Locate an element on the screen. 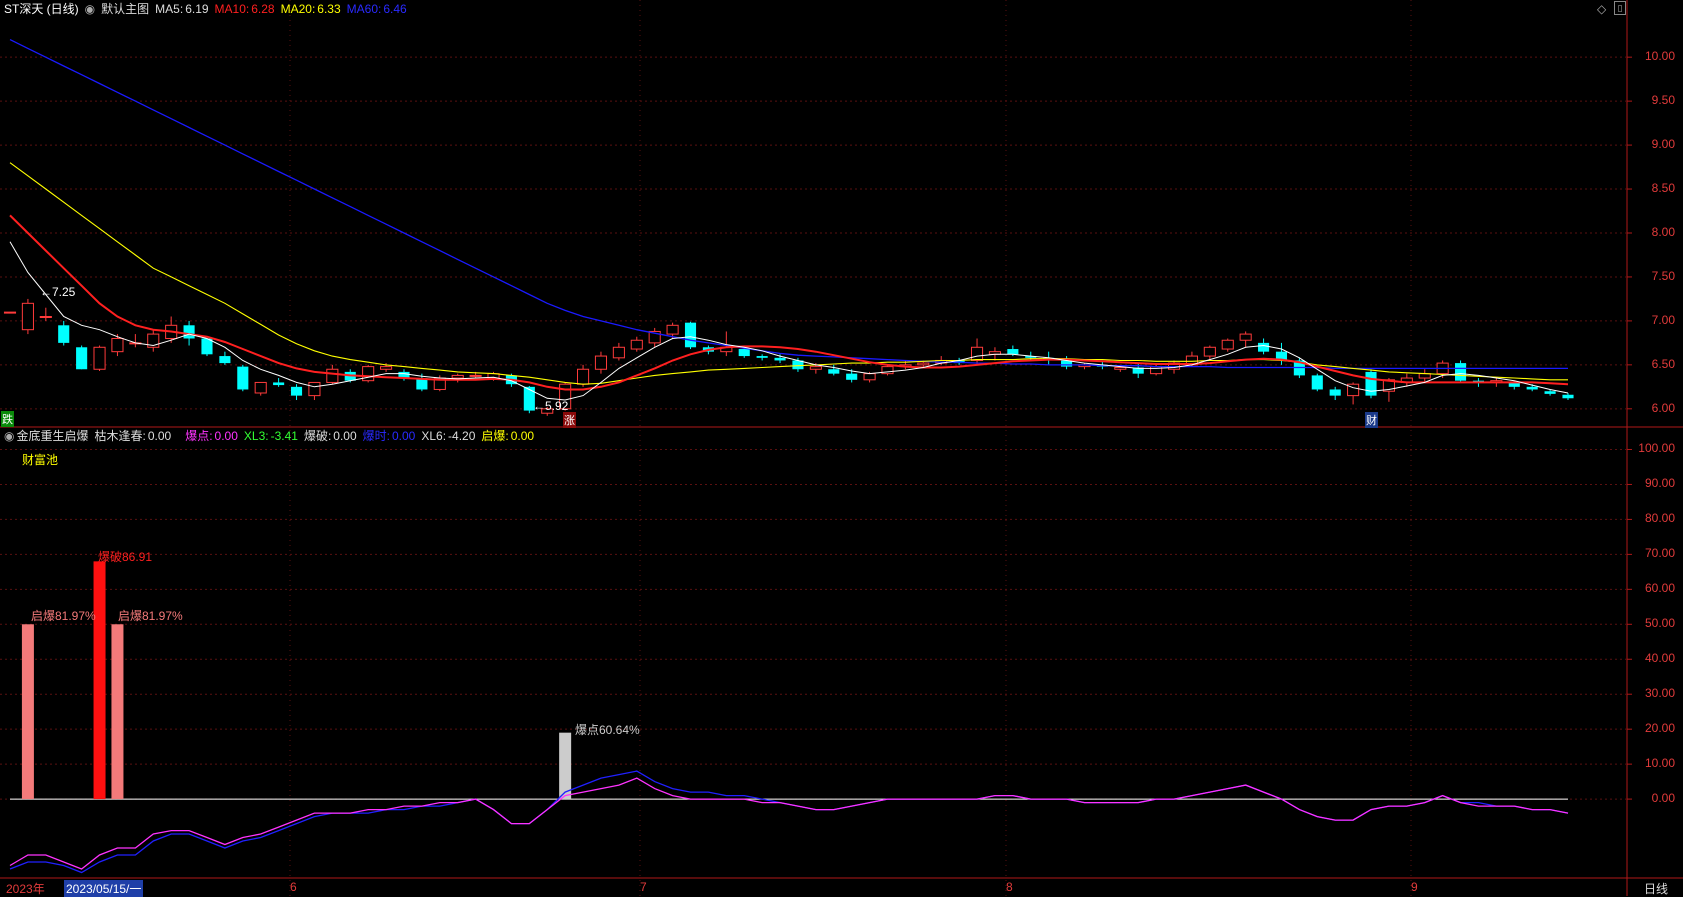  kumu-value: 0.00 is located at coordinates (159, 436).